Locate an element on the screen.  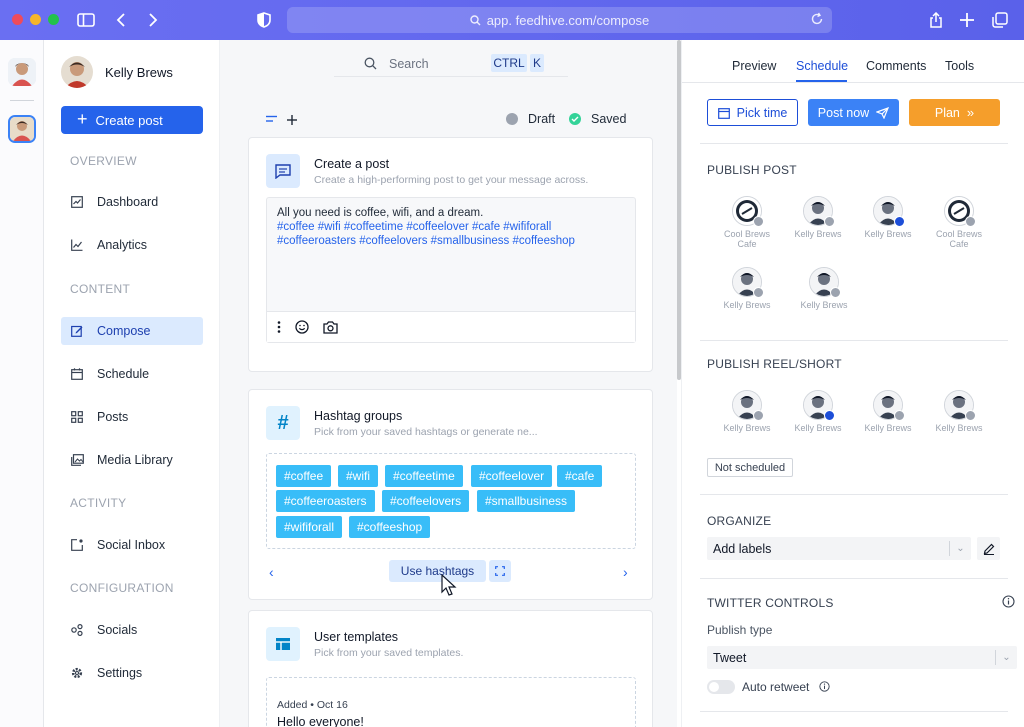
section-activity: ACTIVITY is located at coordinates (98, 503).